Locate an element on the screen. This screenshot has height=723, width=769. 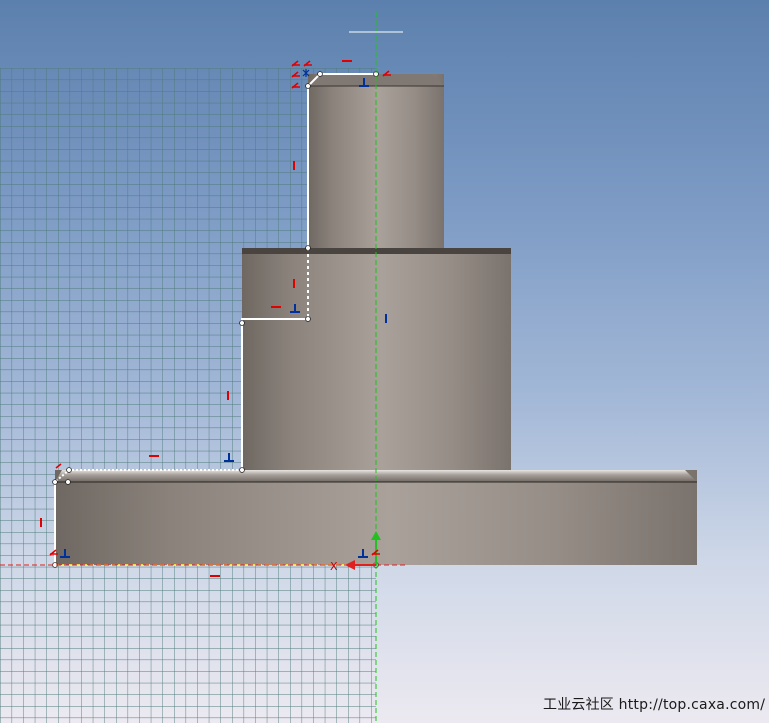
watermark: 工业云社区 http://top.caxa.com/ is located at coordinates (654, 704).